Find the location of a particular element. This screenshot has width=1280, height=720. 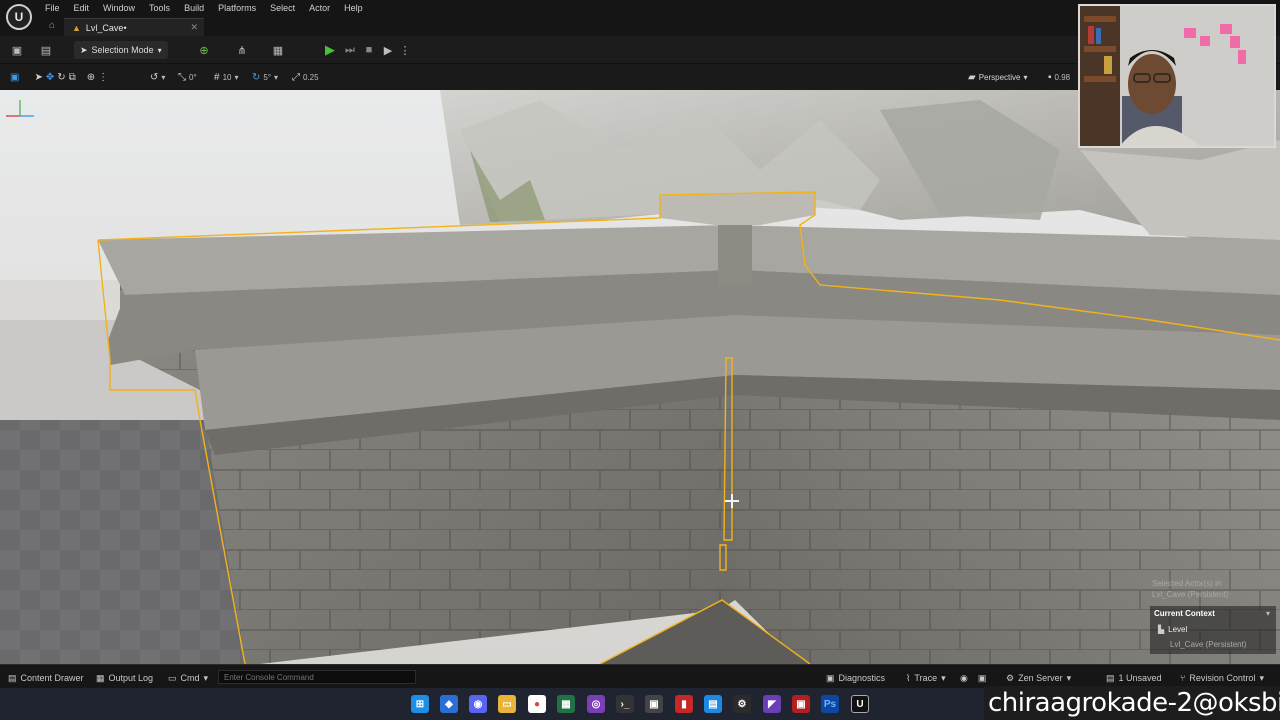

home-icon: ⌂ is located at coordinates (54, 26).